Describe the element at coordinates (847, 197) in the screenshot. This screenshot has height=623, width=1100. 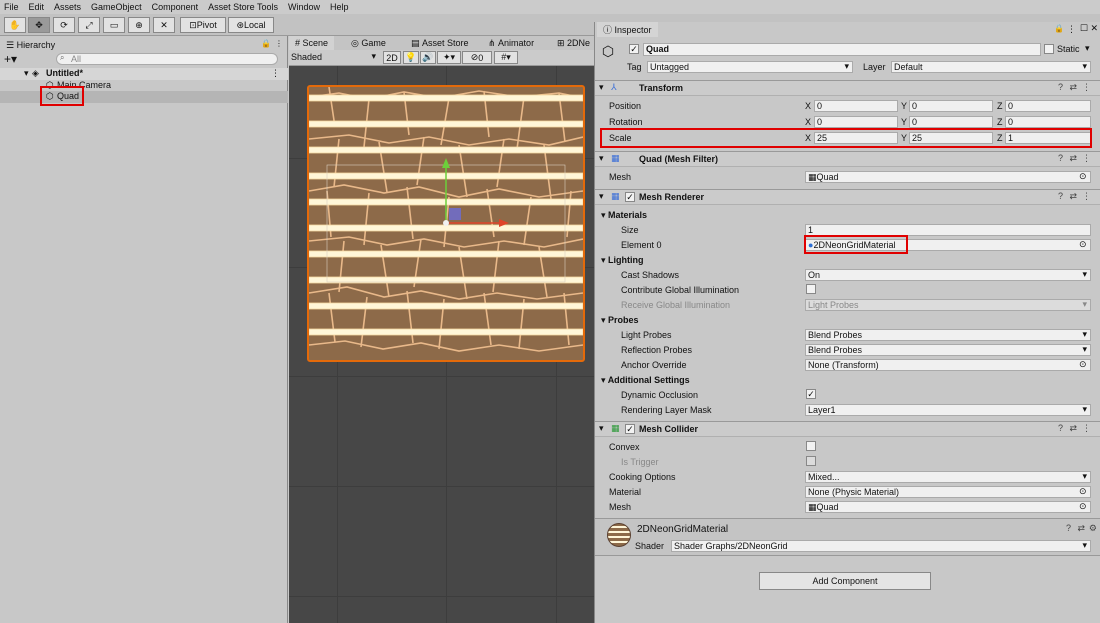
I see `mesh-renderer-header: ▾ ▦ ✓ Mesh Renderer ? ⇄ ⋮` at that location.